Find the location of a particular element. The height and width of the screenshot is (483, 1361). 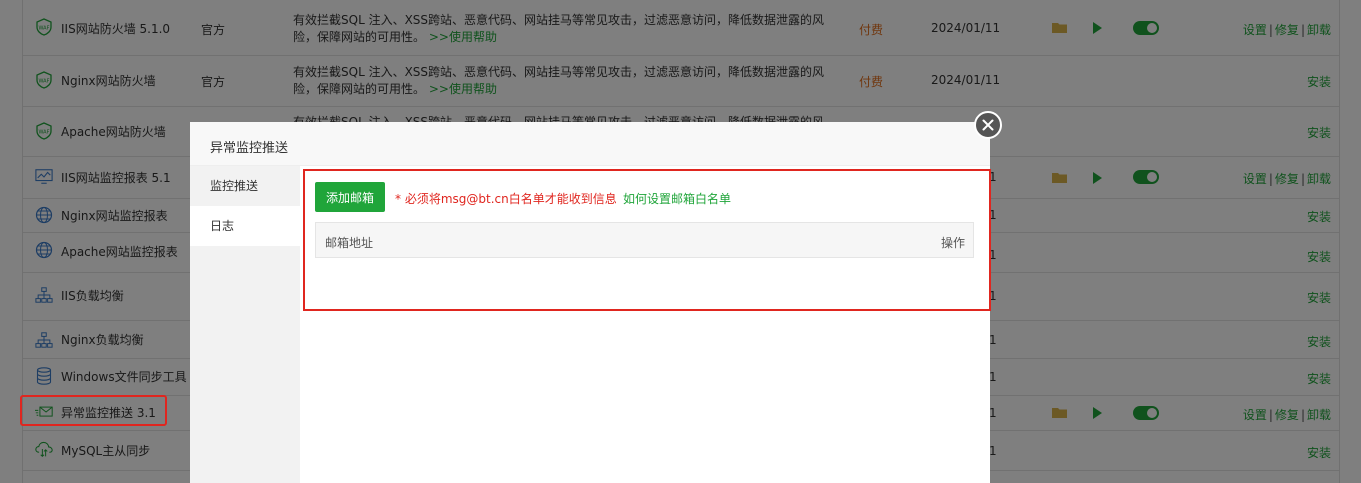

whitelist-help-link: 如何设置邮箱白名单 is located at coordinates (677, 198).